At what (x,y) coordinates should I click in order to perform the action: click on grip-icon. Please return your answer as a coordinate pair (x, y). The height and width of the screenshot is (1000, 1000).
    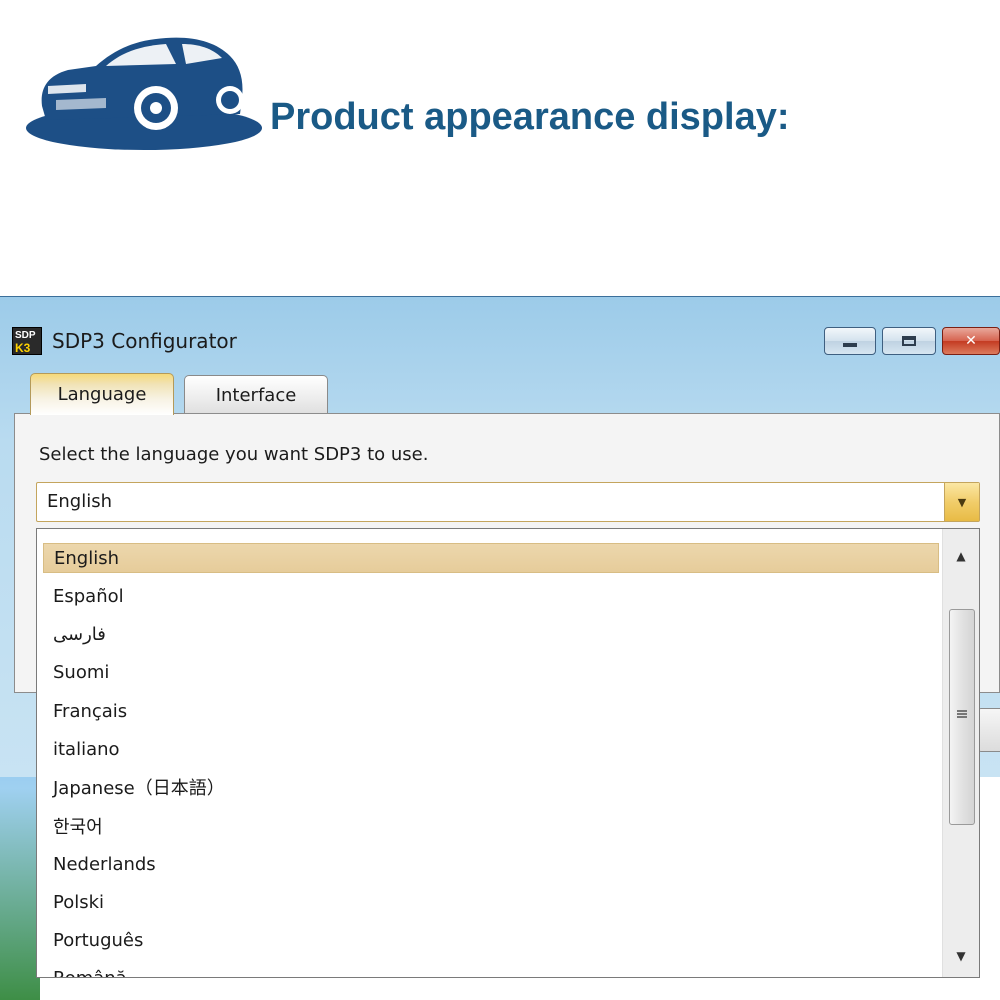
    Looking at the image, I should click on (962, 714).